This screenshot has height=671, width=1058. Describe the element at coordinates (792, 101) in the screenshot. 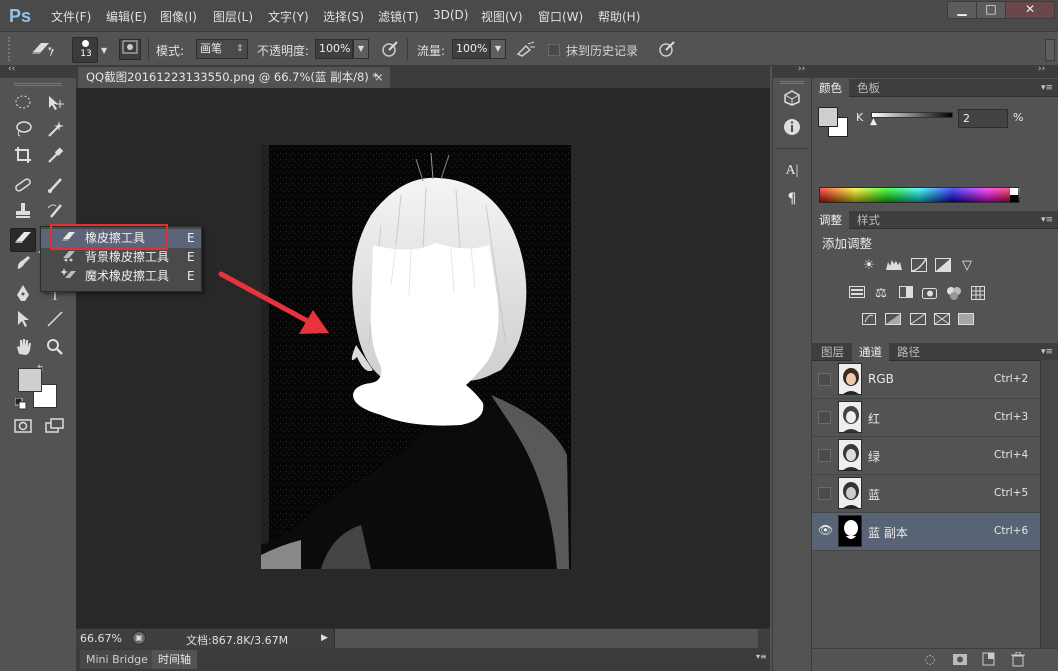

I see `3d-panel-icon` at that location.